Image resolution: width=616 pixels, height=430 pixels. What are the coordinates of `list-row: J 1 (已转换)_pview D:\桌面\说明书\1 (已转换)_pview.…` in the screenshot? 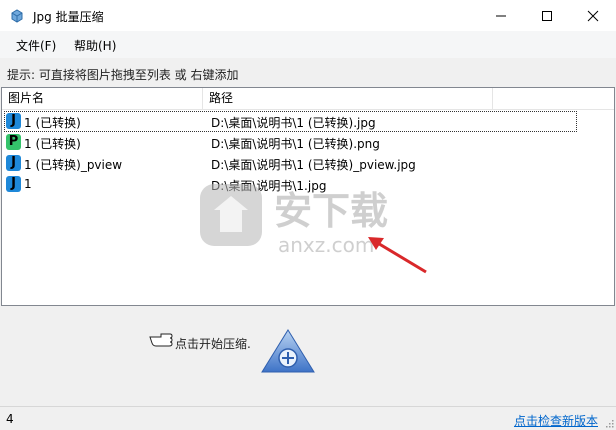 It's located at (308, 163).